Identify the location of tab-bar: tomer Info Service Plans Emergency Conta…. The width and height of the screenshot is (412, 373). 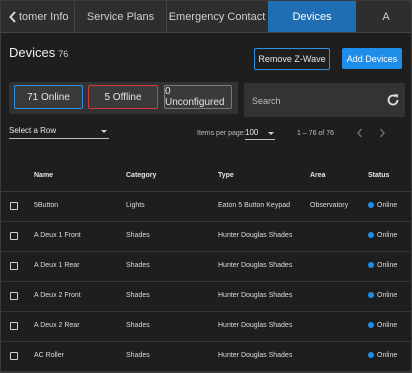
(206, 17).